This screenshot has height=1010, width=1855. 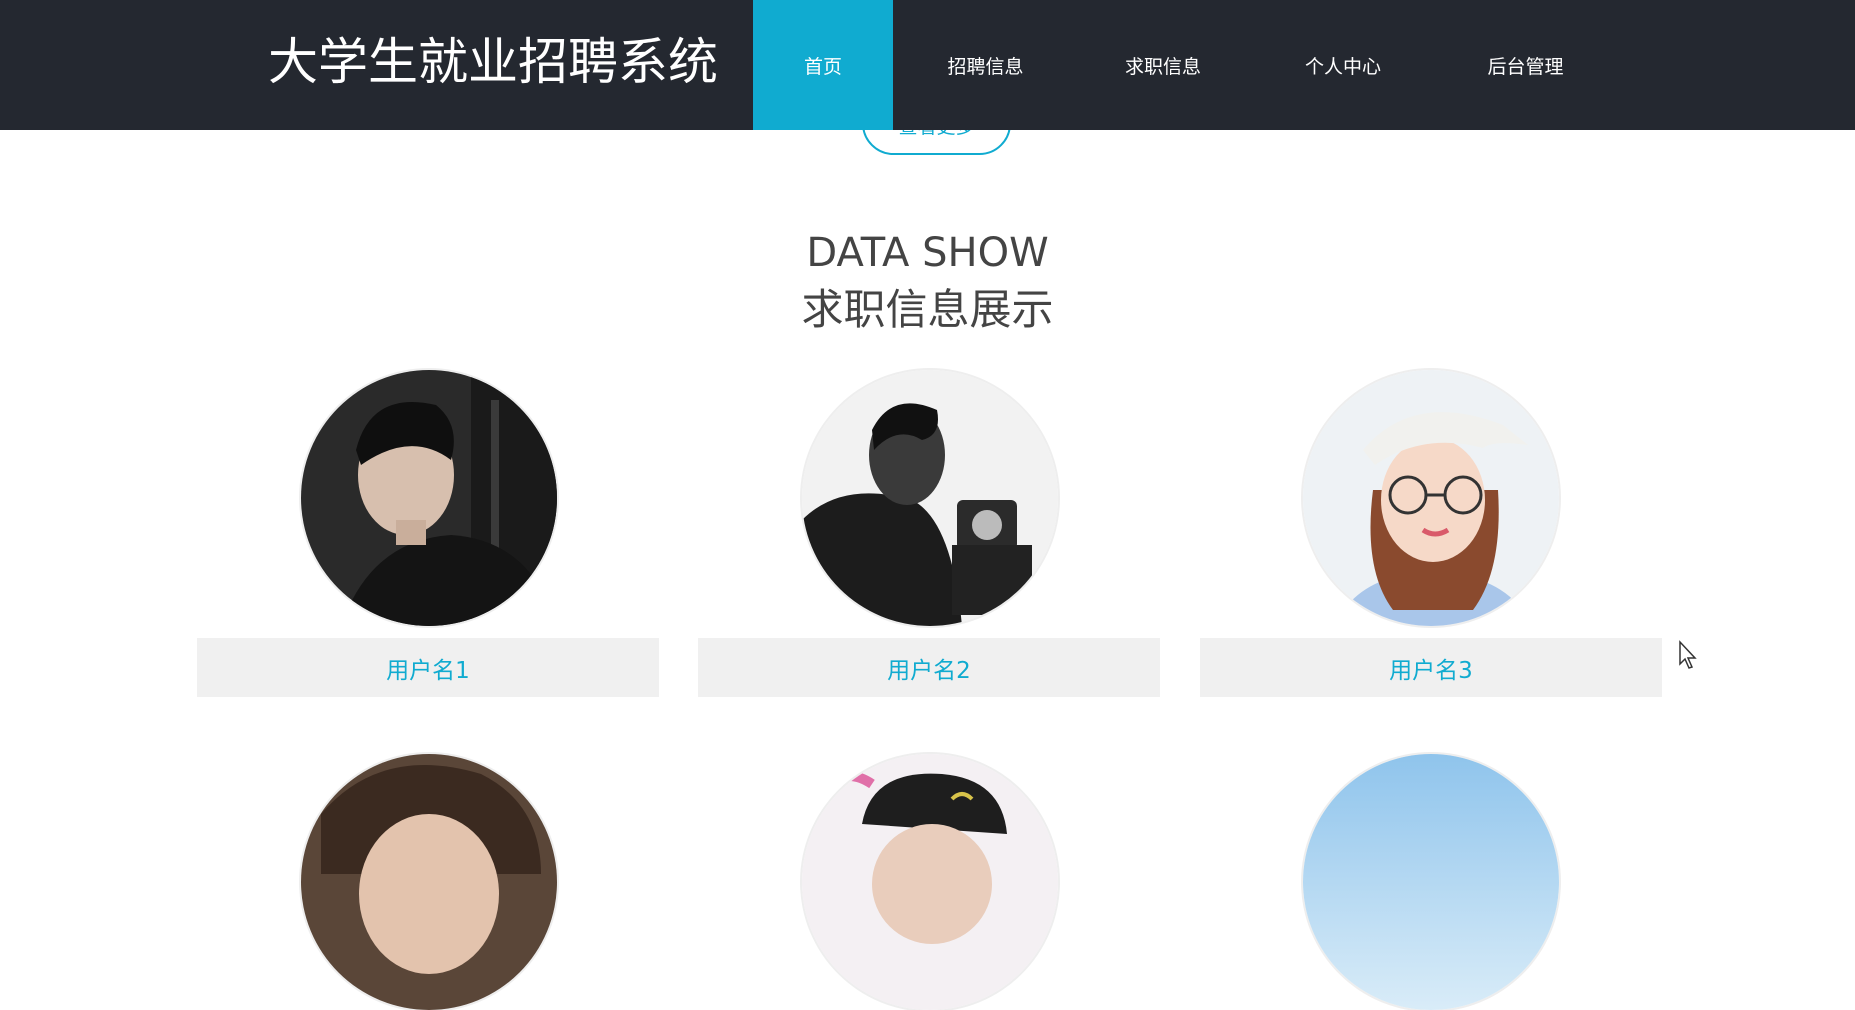 I want to click on nav-item-recruitment-info: 招聘信息, so click(x=985, y=65).